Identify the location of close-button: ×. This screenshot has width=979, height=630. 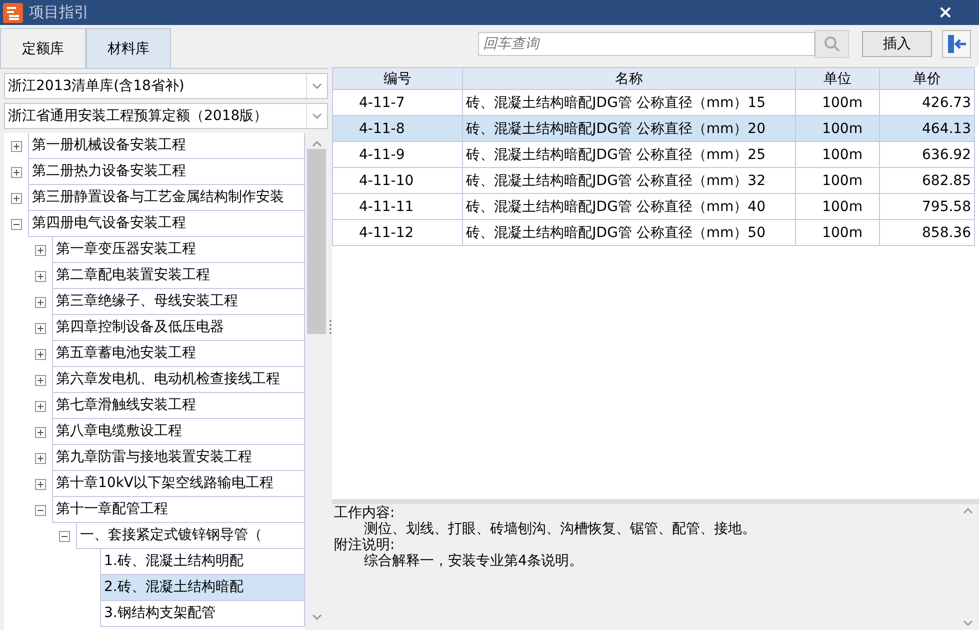
(945, 12).